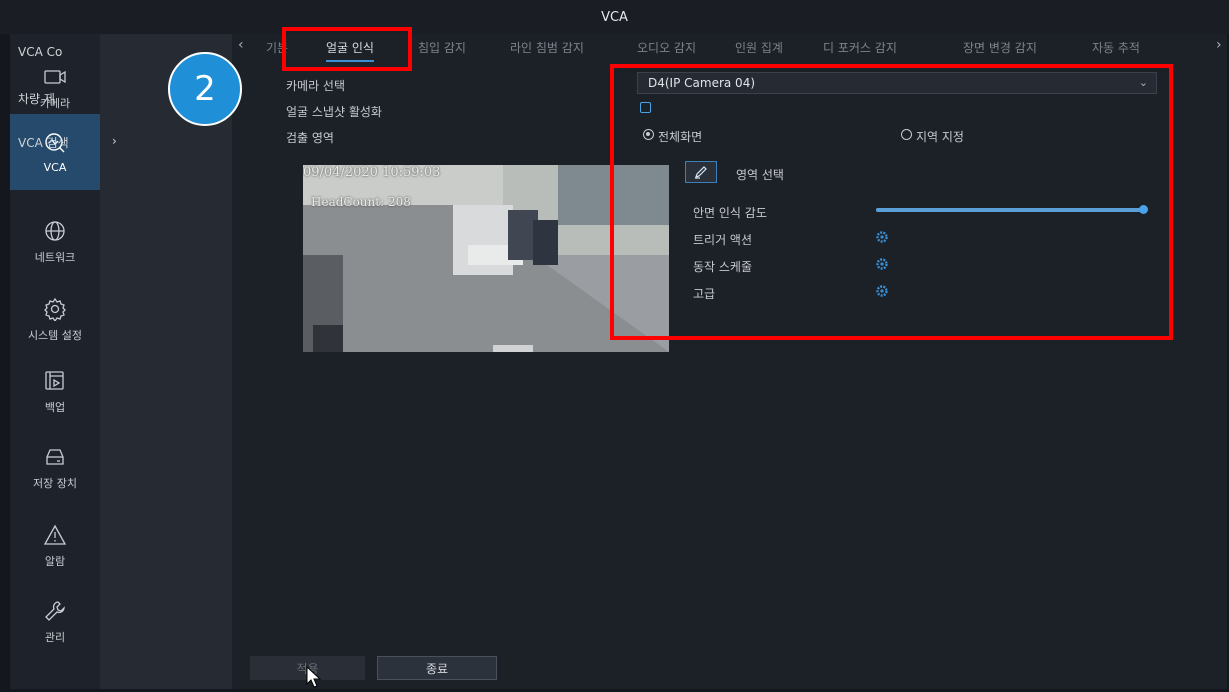  I want to click on tab-scene-change: 장면 변경 감지, so click(1000, 47).